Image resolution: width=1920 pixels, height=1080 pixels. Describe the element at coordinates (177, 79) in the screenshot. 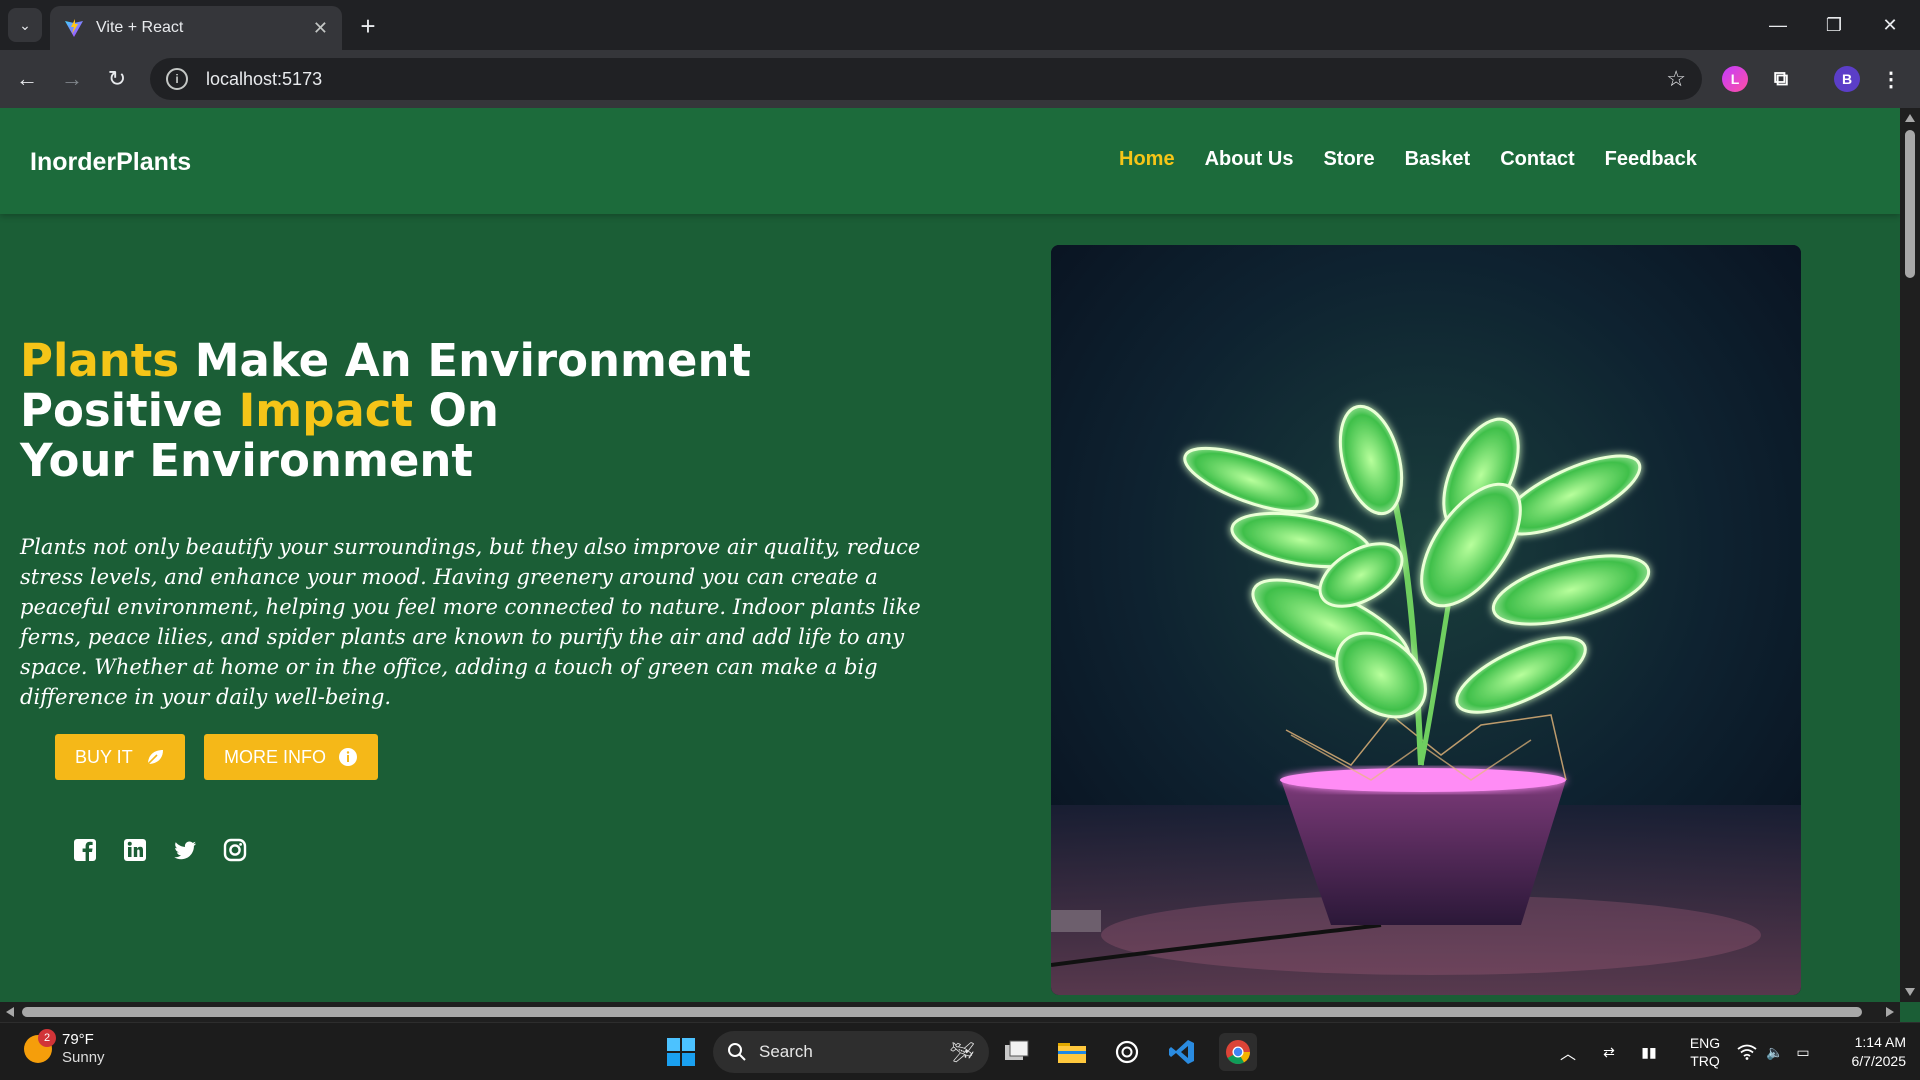

I see `site-info-icon: i` at that location.